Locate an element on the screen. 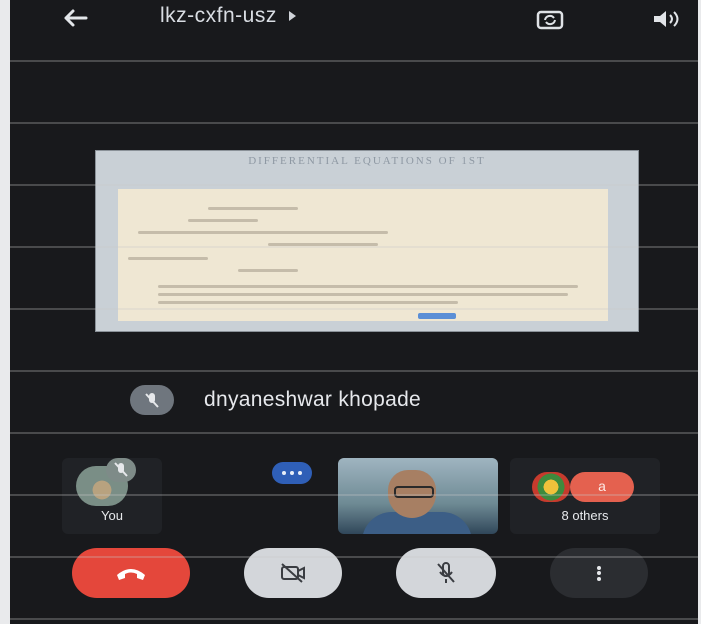 Image resolution: width=701 pixels, height=624 pixels. others-count-label: 8 others is located at coordinates (585, 515).